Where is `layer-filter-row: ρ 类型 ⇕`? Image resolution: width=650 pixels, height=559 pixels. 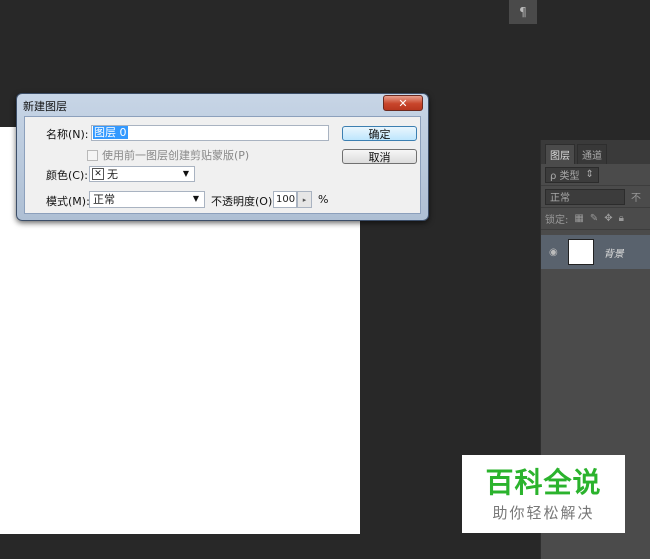 layer-filter-row: ρ 类型 ⇕ is located at coordinates (595, 175).